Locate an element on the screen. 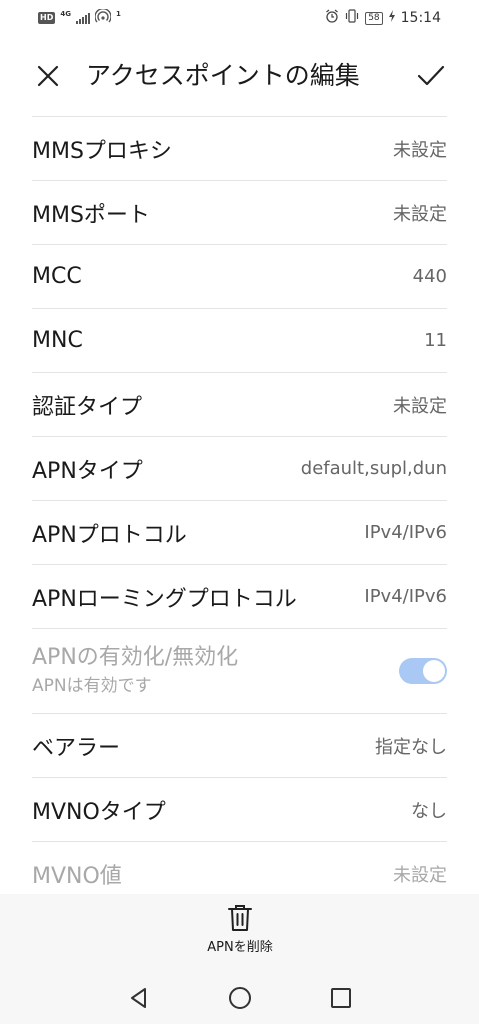  app-header: アクセスポイントの編集 is located at coordinates (239, 76).